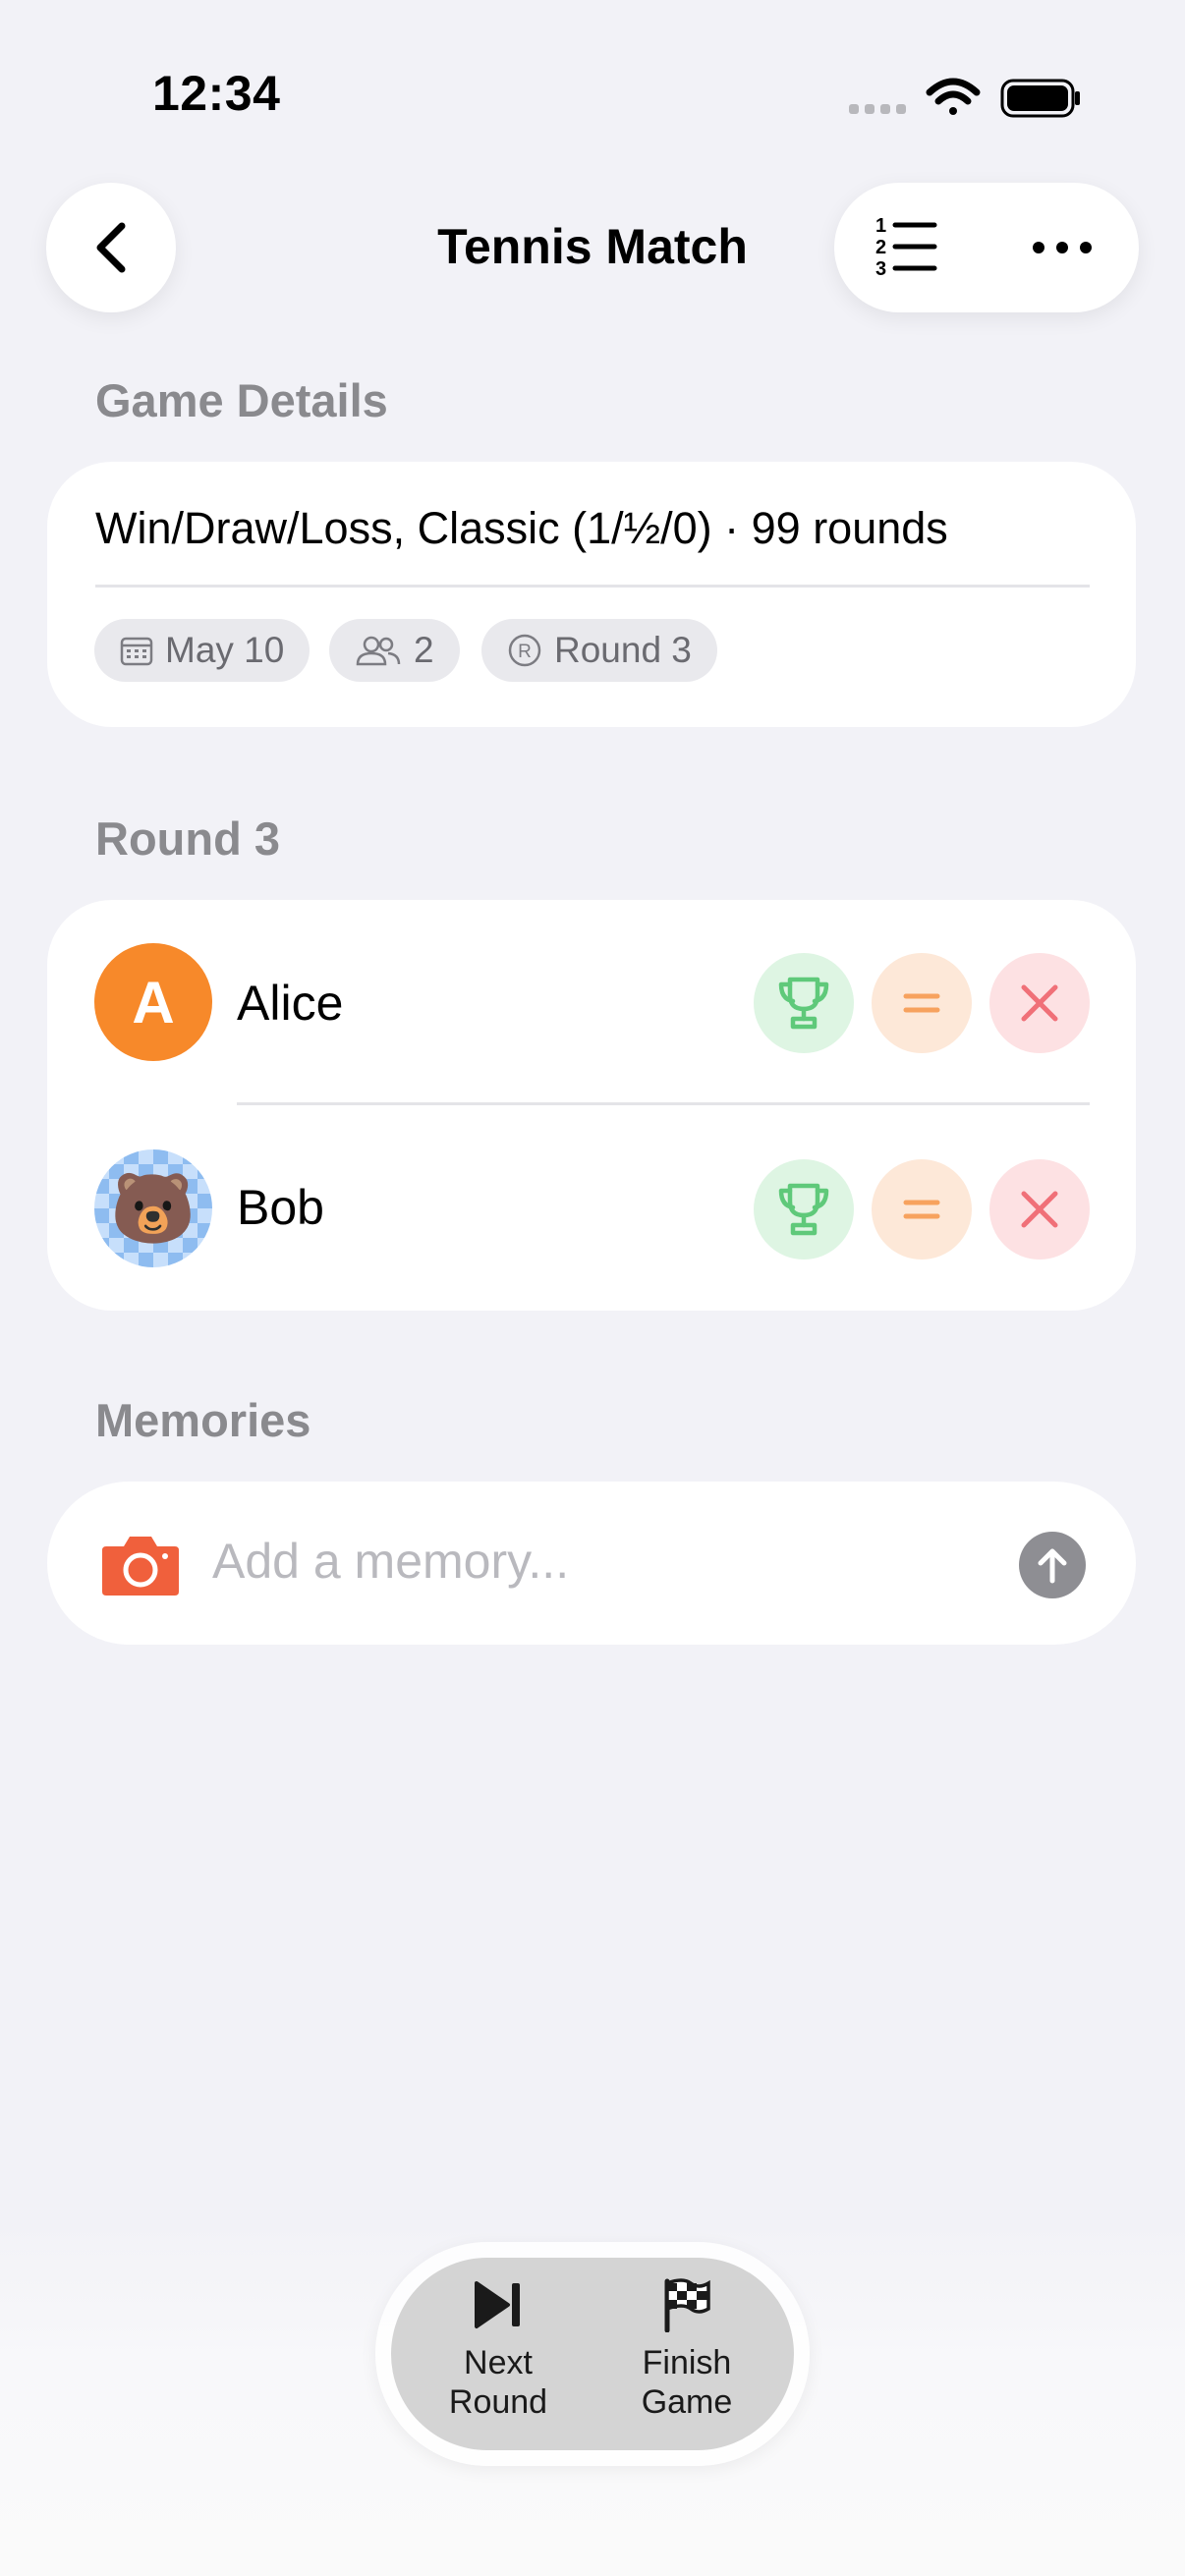  I want to click on camera-icon, so click(140, 1566).